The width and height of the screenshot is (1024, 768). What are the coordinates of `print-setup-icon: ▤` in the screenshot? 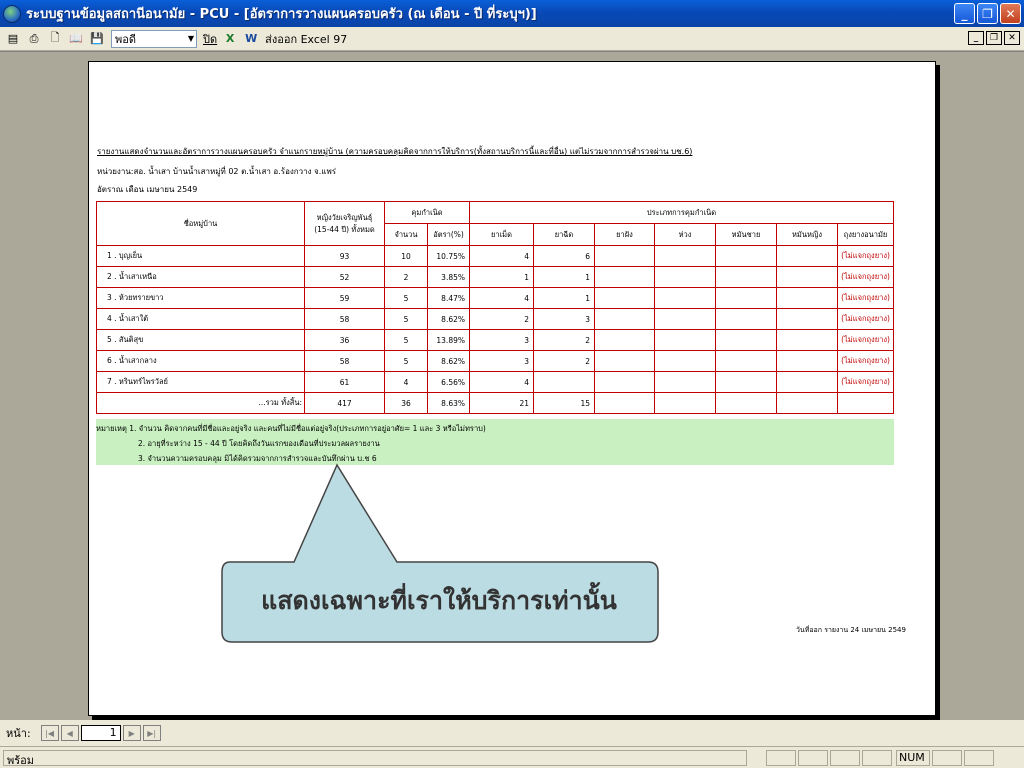 It's located at (13, 39).